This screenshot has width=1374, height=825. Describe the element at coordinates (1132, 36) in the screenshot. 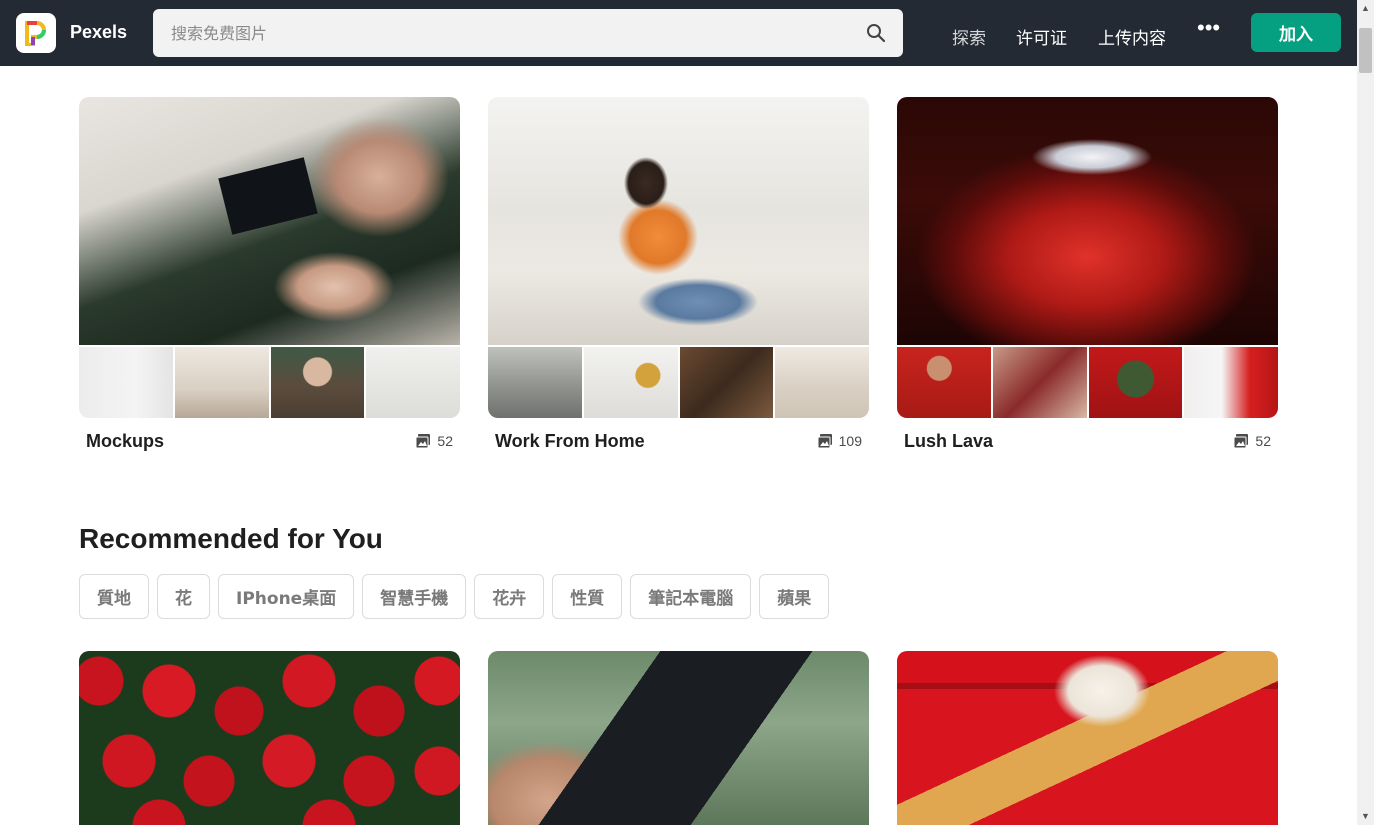

I see `nav-upload: 上传内容` at that location.